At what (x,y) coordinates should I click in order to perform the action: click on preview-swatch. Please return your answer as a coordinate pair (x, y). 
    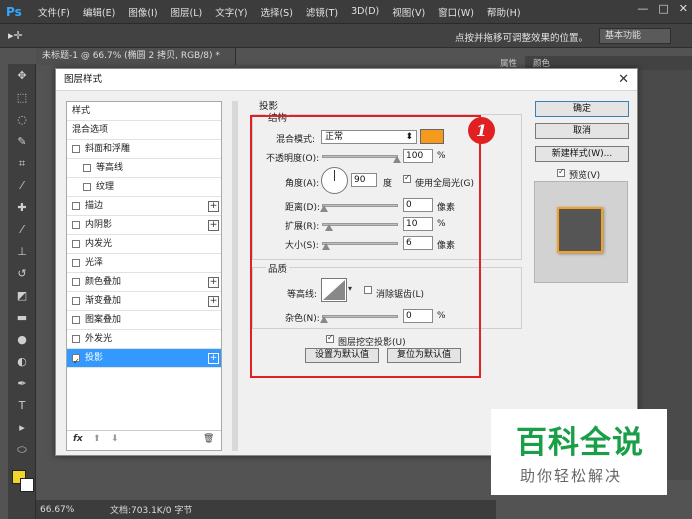
    Looking at the image, I should click on (580, 230).